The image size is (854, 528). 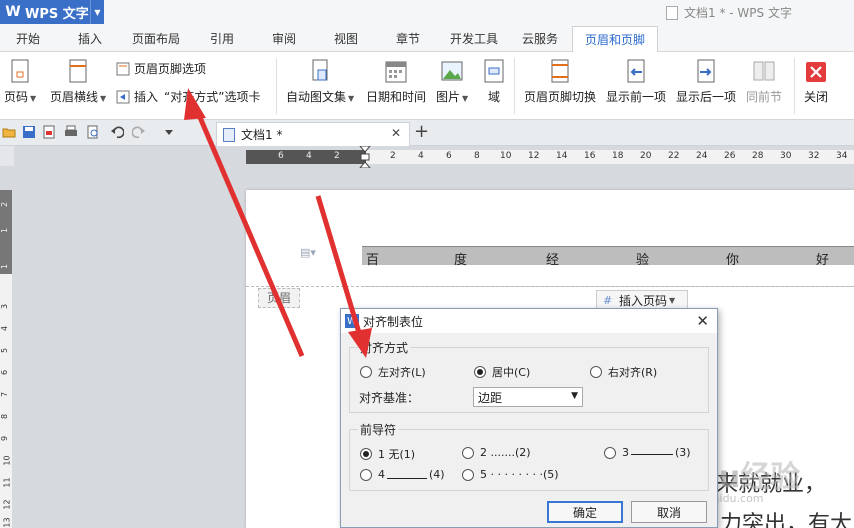 I want to click on auto-text-button: 自动图文集 ▼, so click(x=320, y=79).